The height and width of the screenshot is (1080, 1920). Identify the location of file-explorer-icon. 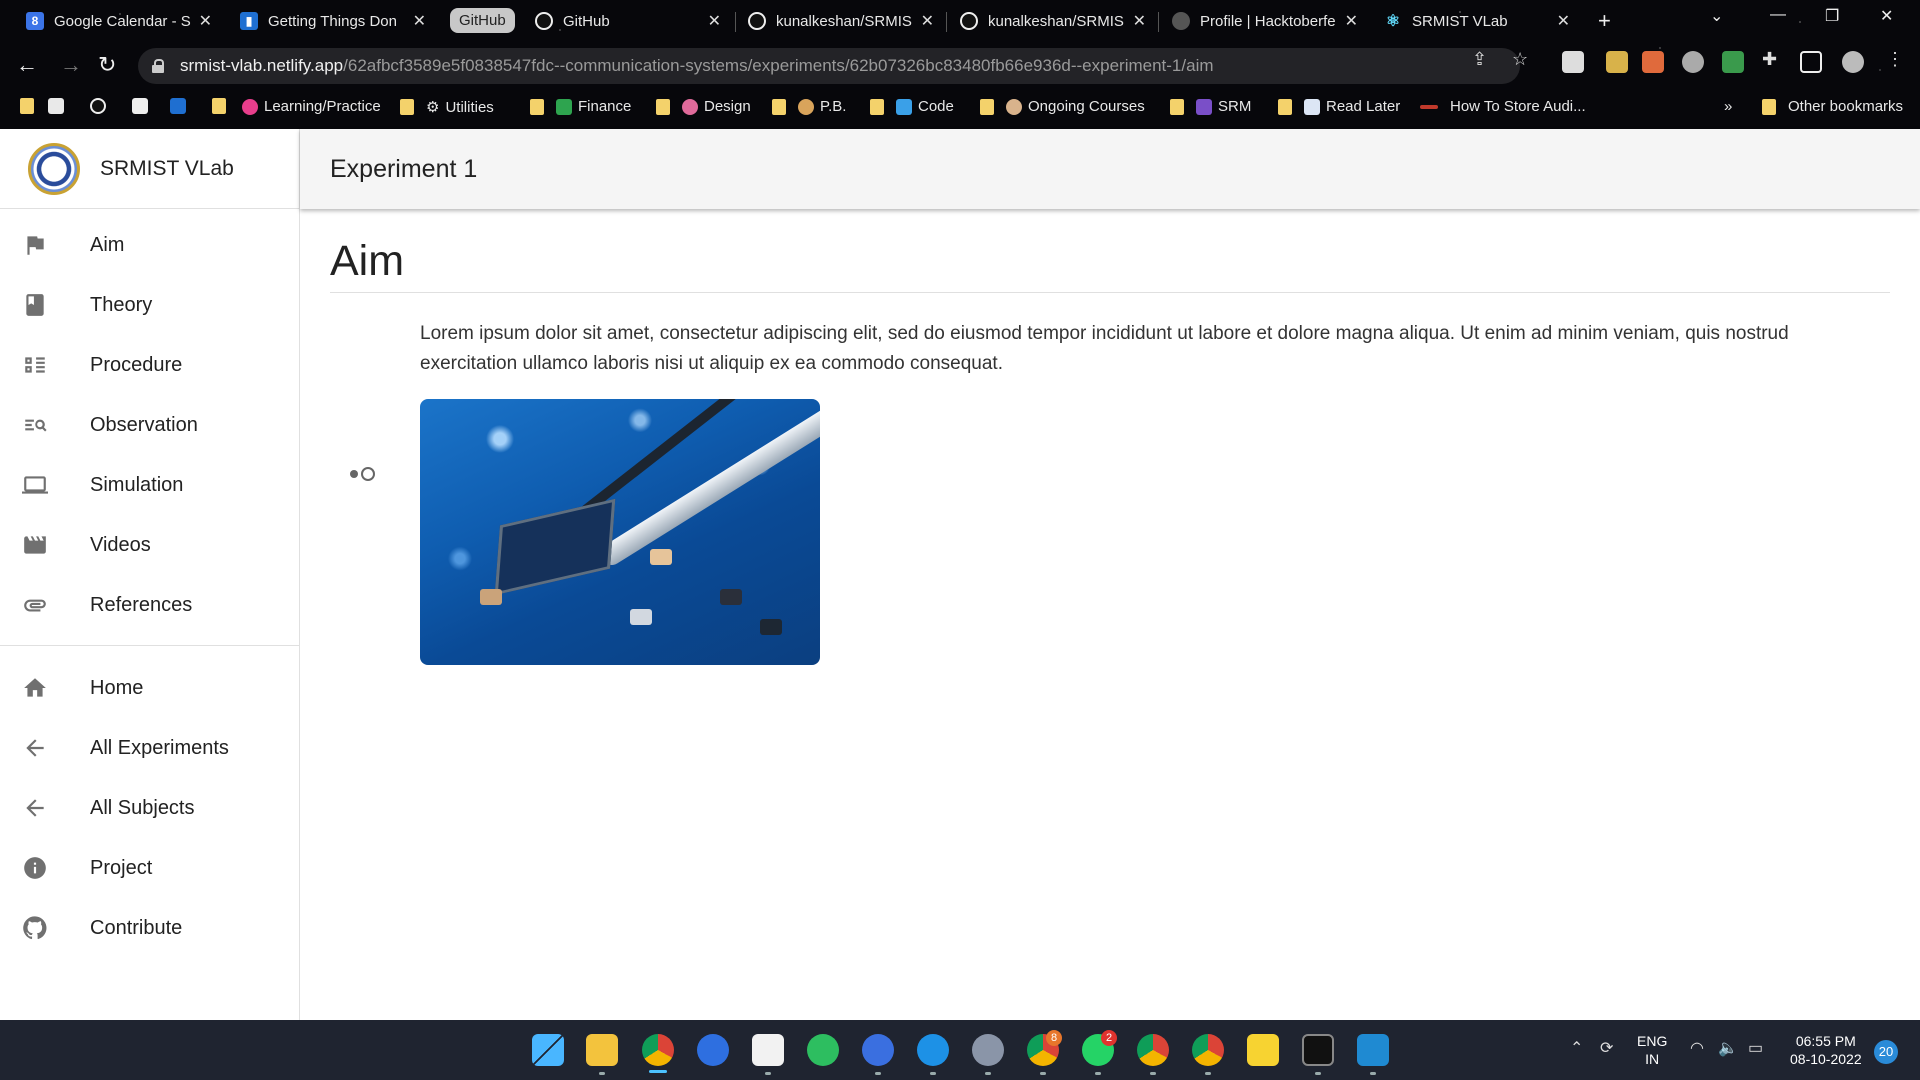
(602, 1050).